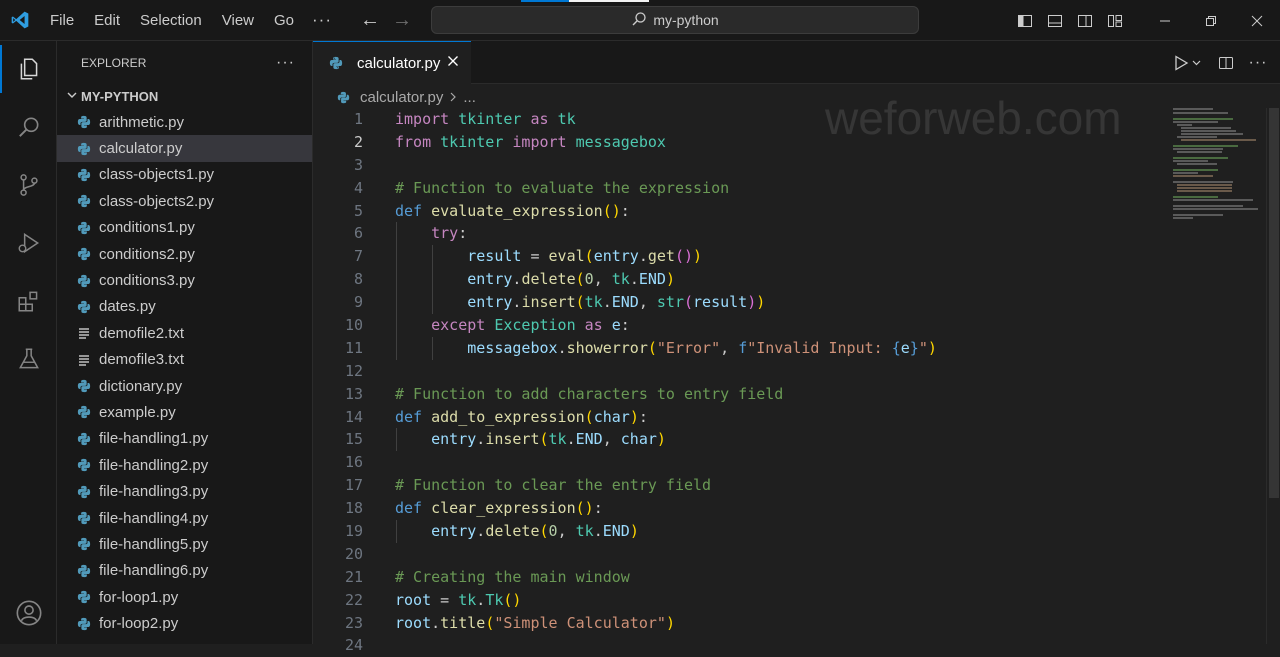  Describe the element at coordinates (184, 96) in the screenshot. I see `folder-my-python: MY-PYTHON` at that location.